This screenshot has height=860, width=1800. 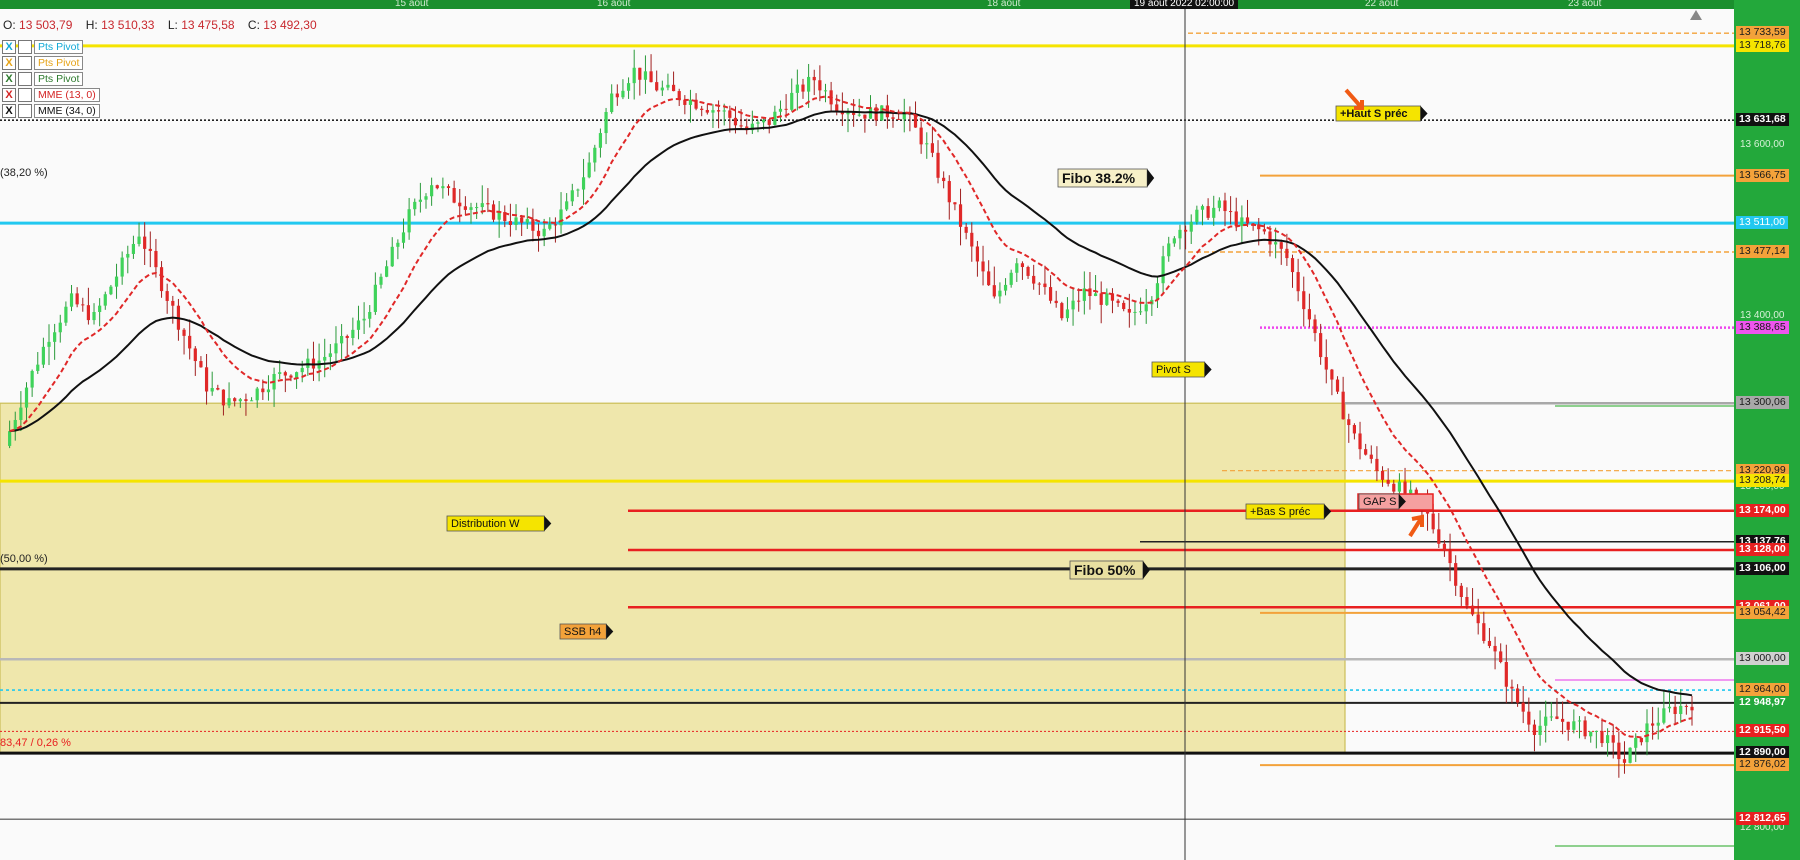 What do you see at coordinates (91, 25) in the screenshot?
I see `high-label: H:` at bounding box center [91, 25].